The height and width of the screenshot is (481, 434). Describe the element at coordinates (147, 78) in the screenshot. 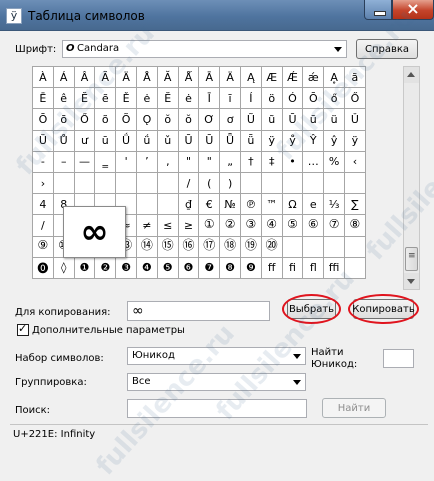

I see `character-cell: Å` at that location.